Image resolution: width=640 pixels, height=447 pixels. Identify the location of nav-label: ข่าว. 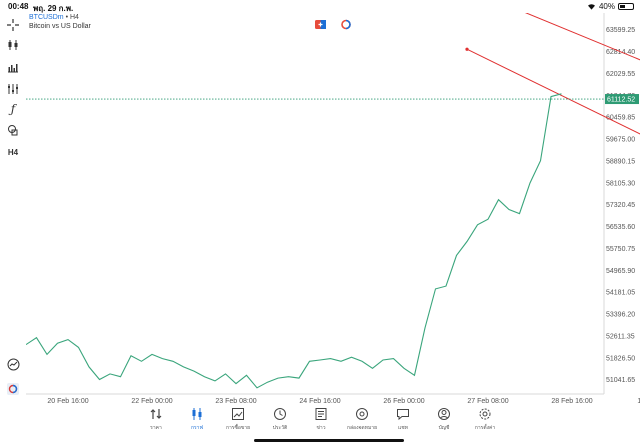
(321, 428).